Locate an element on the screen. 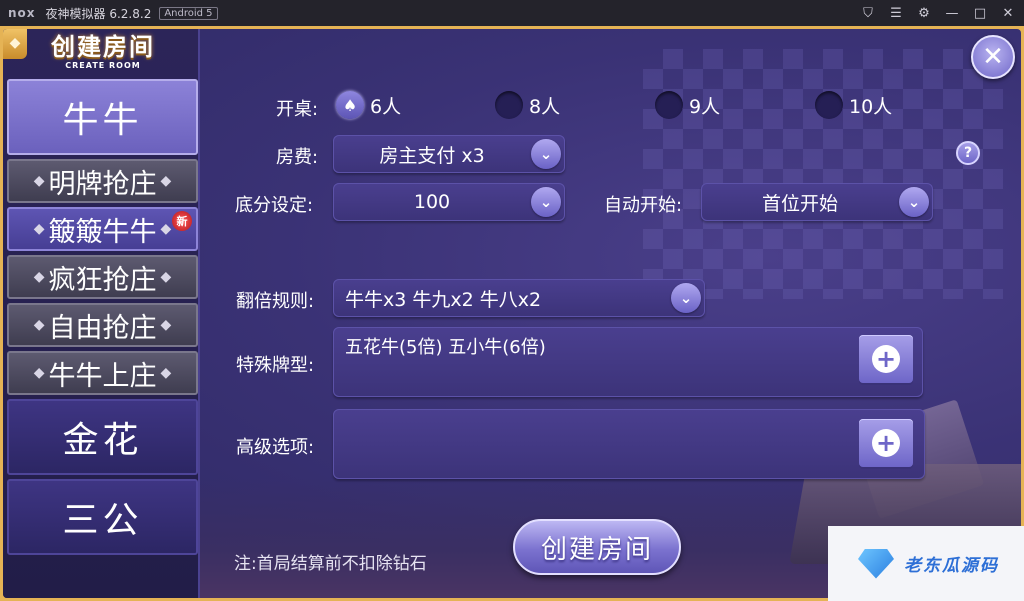 The height and width of the screenshot is (601, 1024). auto-start-value: 首位开始 is located at coordinates (799, 203).